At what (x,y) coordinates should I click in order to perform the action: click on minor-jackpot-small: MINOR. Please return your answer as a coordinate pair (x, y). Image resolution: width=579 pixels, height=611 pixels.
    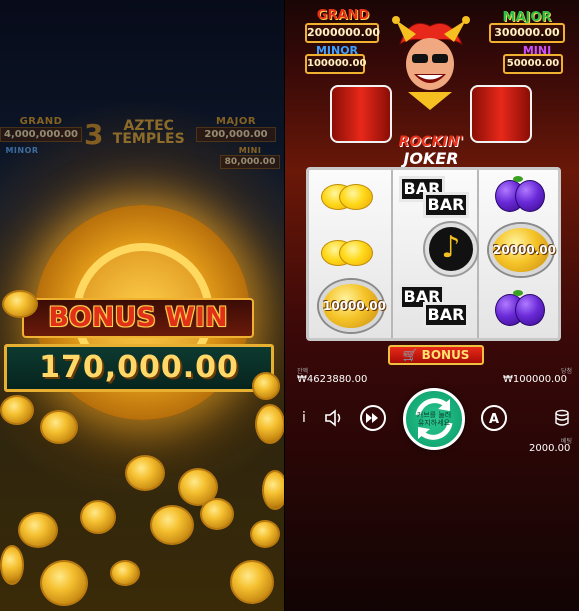
    Looking at the image, I should click on (22, 150).